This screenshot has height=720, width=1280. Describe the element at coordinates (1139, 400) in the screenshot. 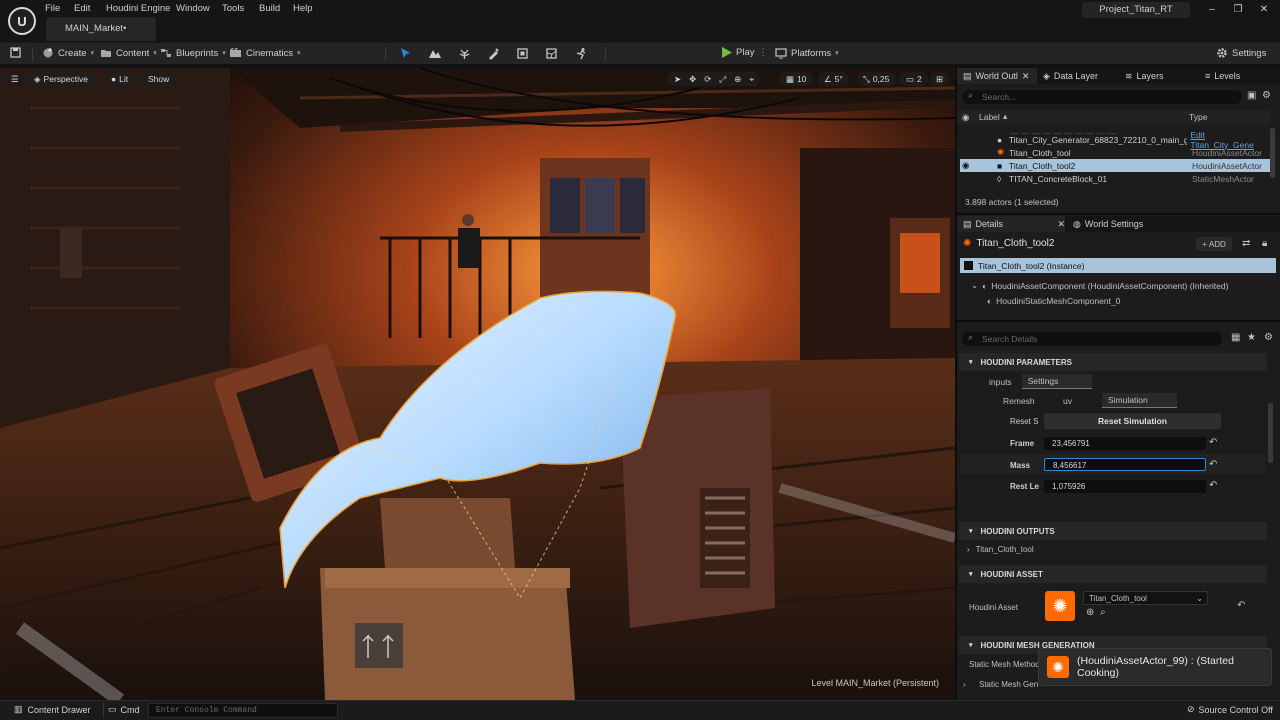

I see `tab-simulation: Simulation` at that location.